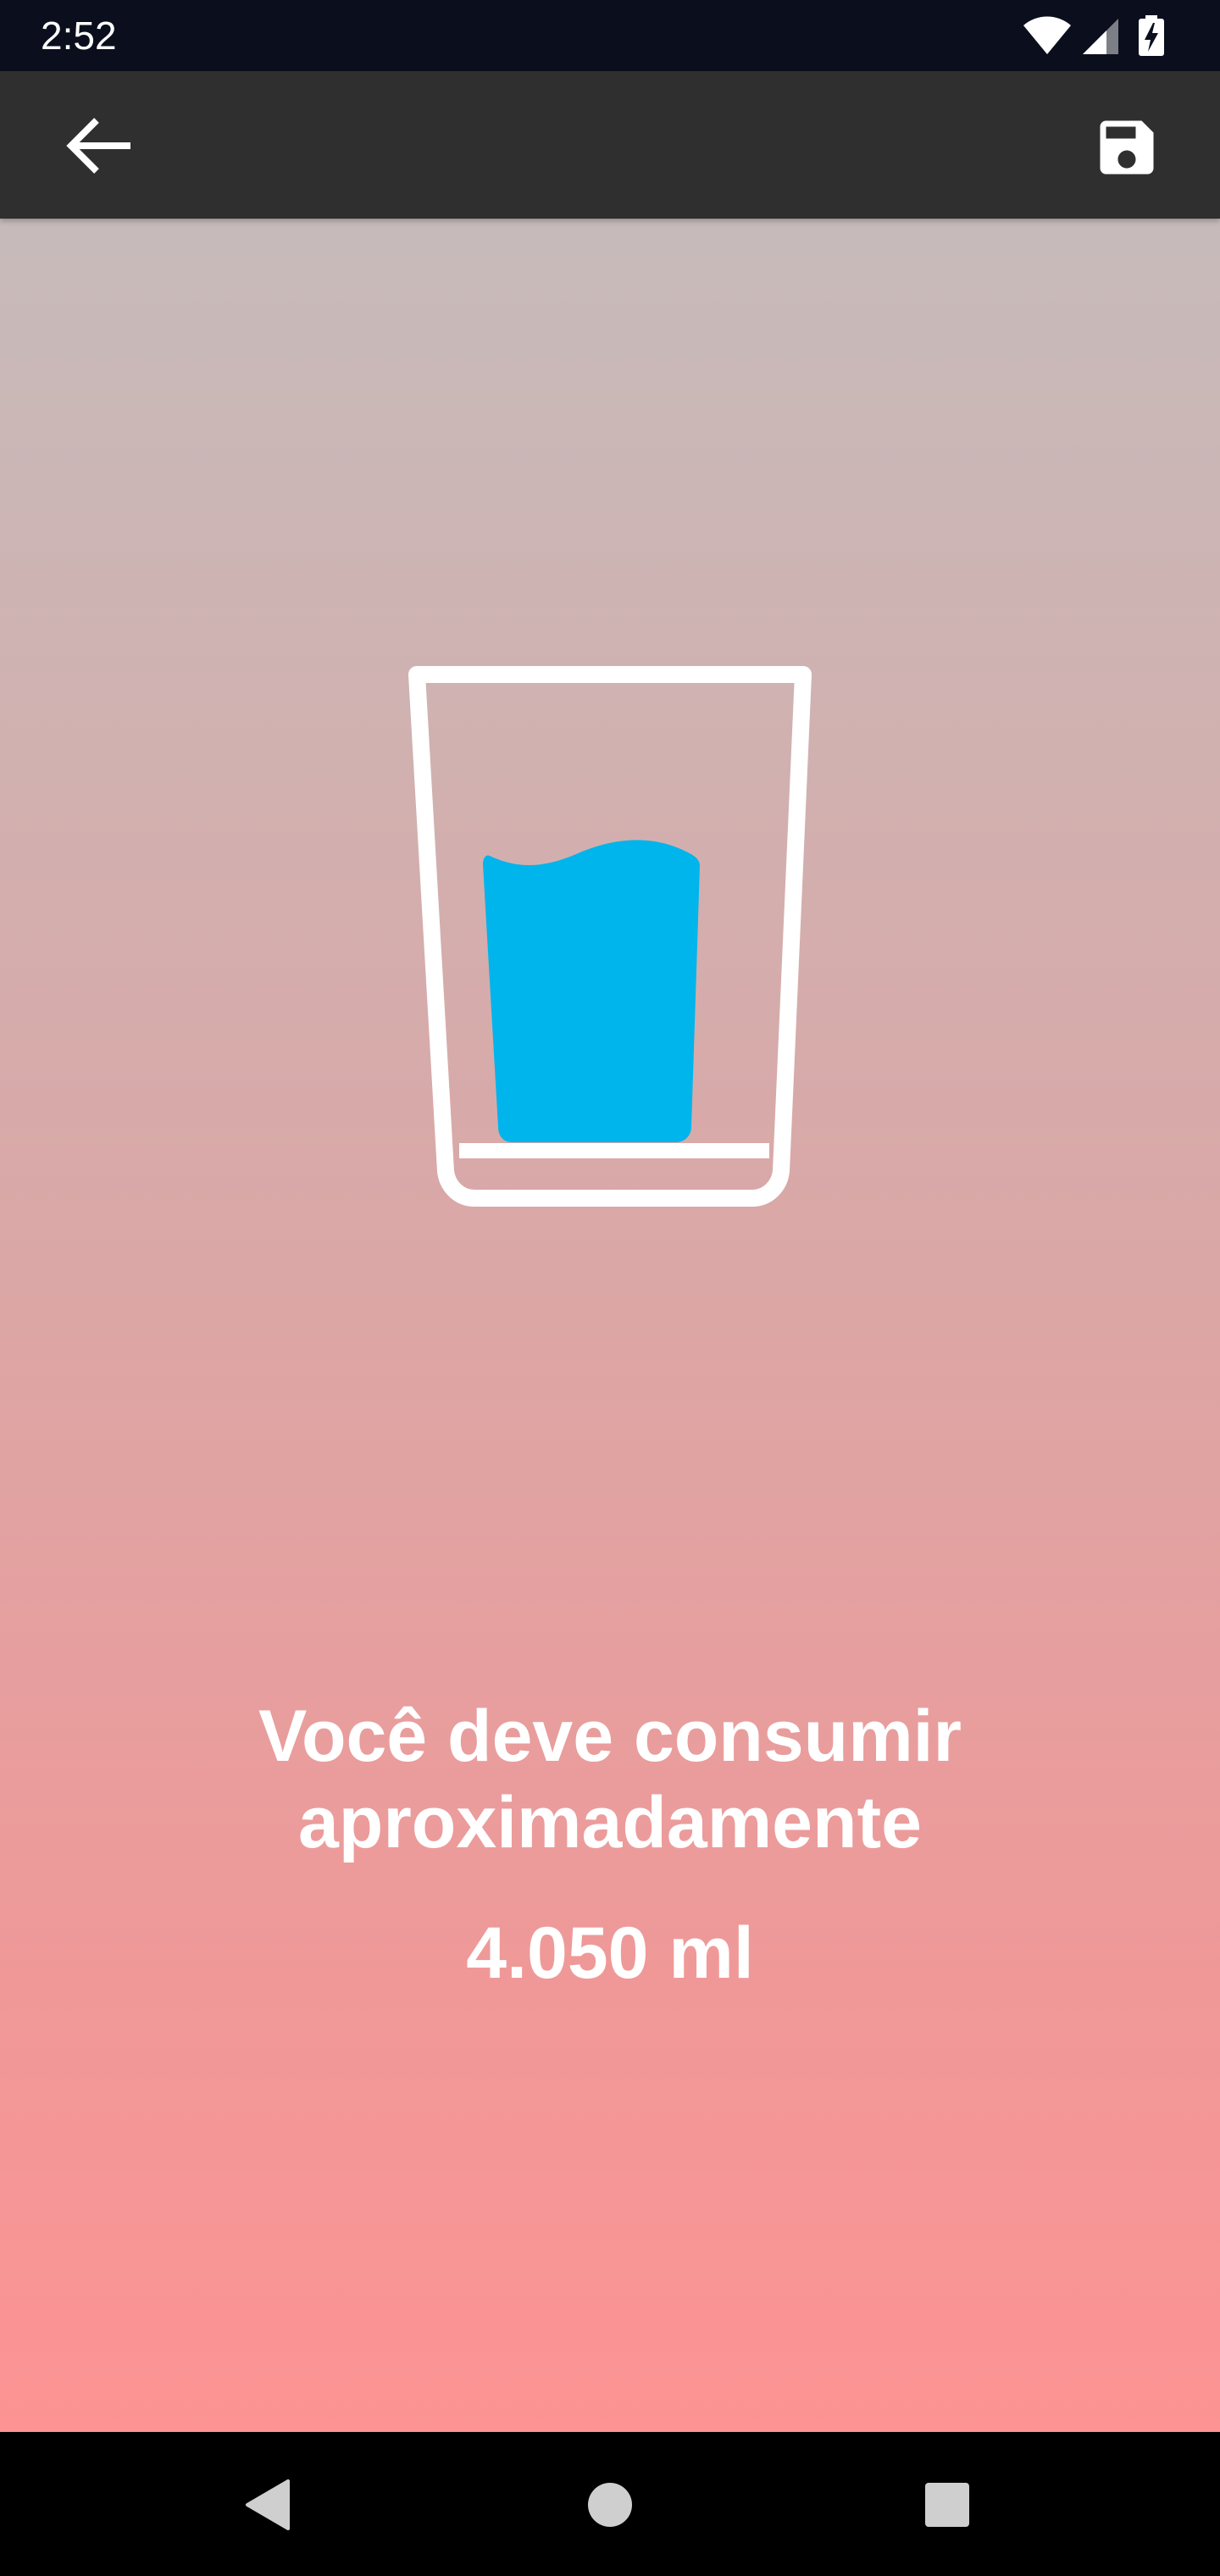  I want to click on navigation-bar, so click(610, 2504).